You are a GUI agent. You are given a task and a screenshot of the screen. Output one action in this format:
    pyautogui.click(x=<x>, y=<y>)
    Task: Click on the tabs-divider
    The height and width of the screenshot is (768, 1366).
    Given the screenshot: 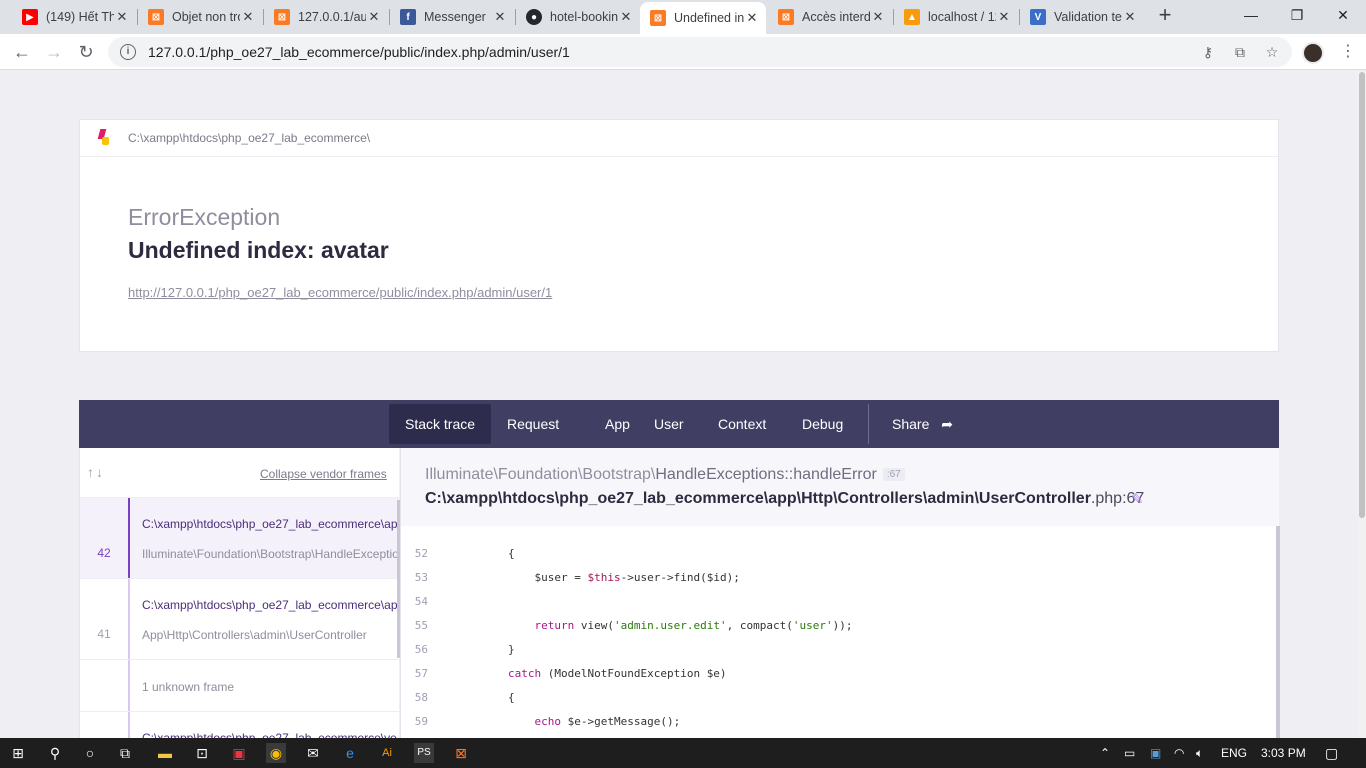 What is the action you would take?
    pyautogui.click(x=868, y=424)
    